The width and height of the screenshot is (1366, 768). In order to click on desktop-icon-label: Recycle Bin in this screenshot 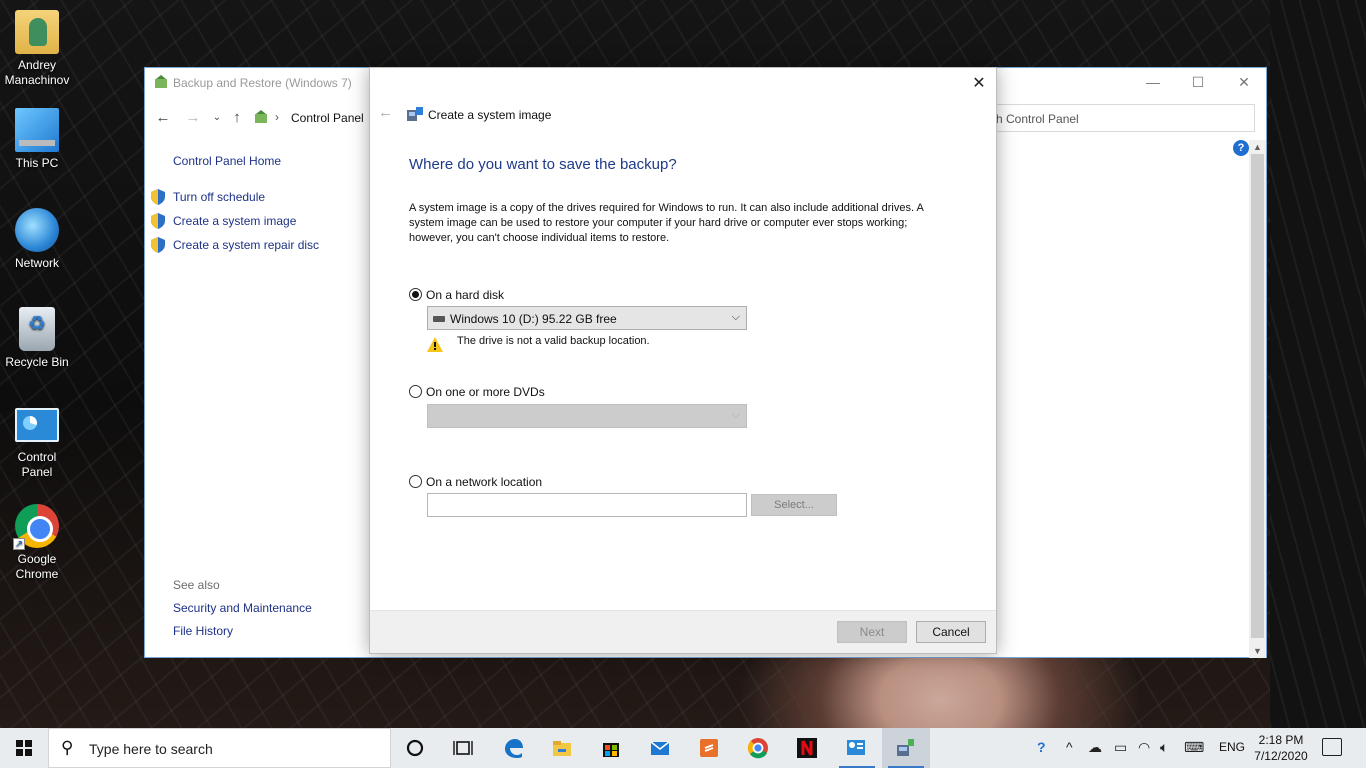, I will do `click(37, 362)`.